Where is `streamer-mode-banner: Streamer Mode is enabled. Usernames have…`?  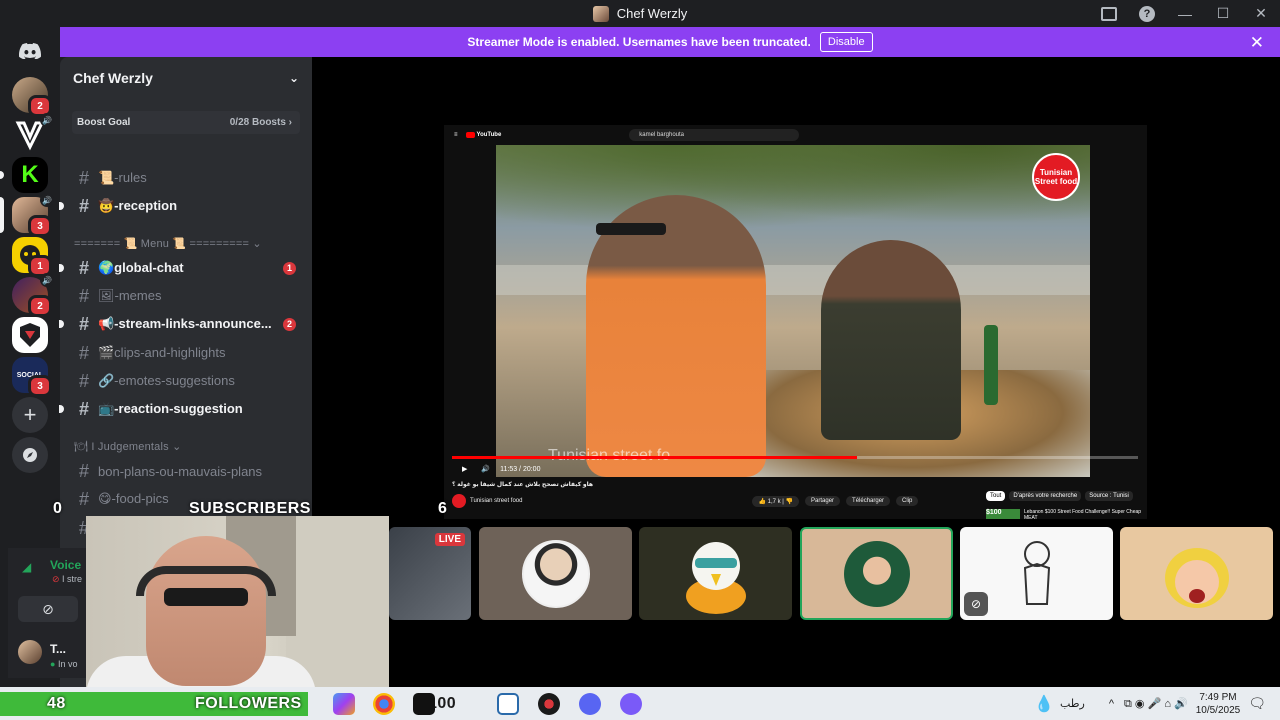 streamer-mode-banner: Streamer Mode is enabled. Usernames have… is located at coordinates (670, 42).